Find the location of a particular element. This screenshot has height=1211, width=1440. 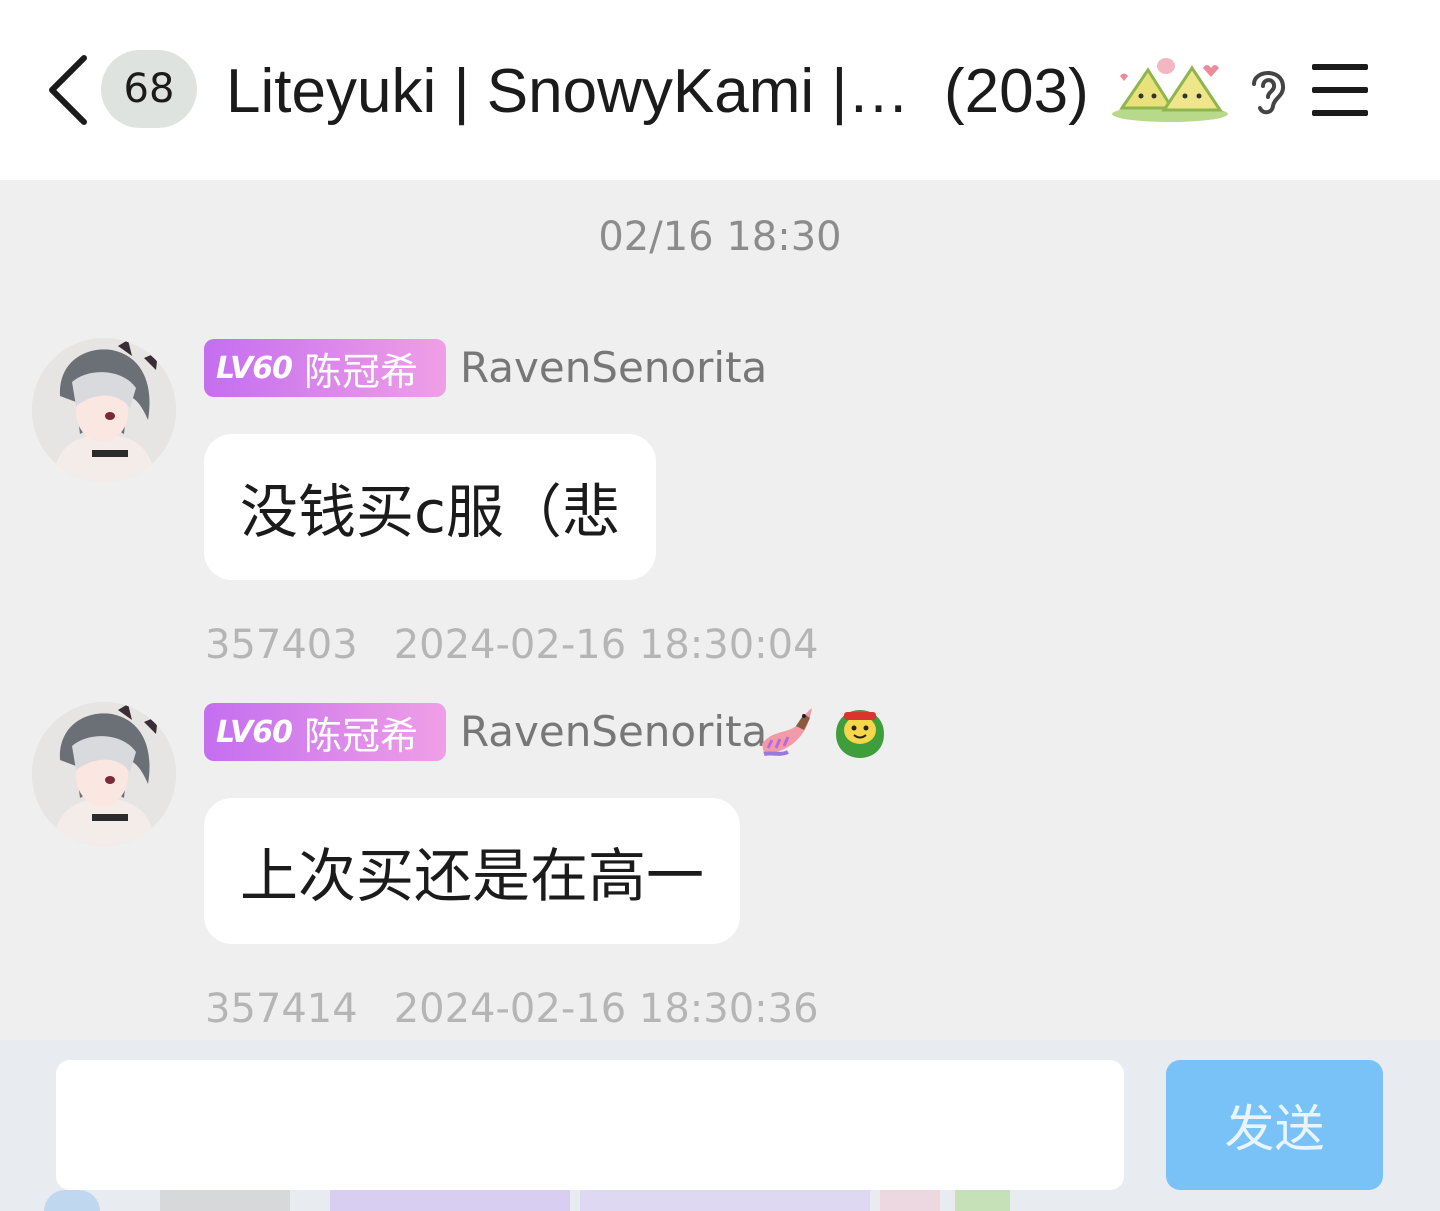

message-timestamp: 2024-02-16 18:30:04 is located at coordinates (606, 645).